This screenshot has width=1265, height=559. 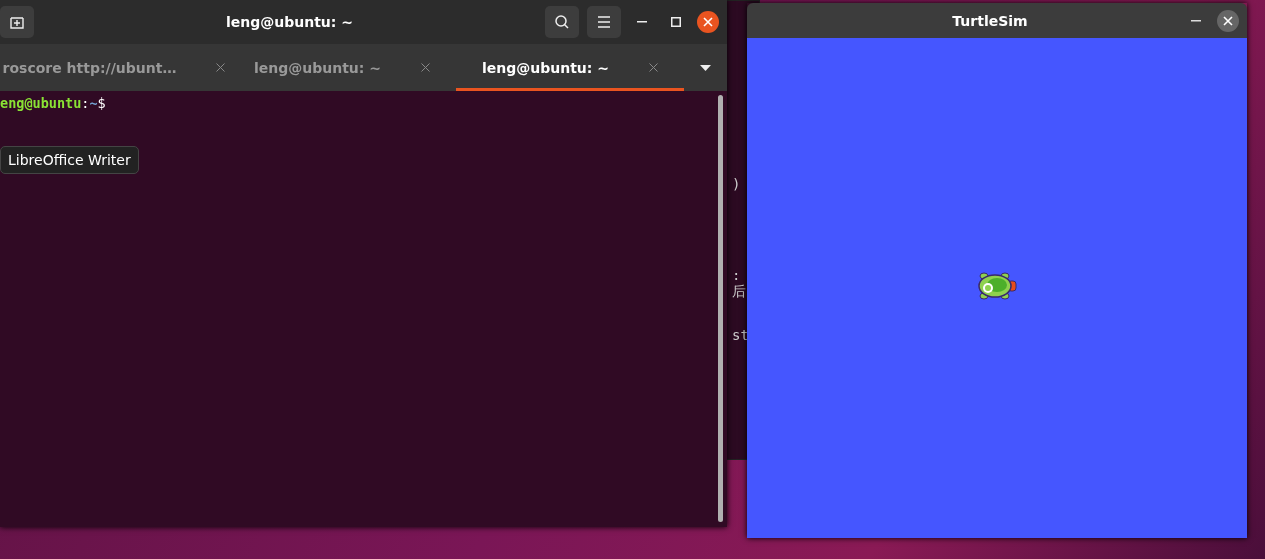 What do you see at coordinates (739, 292) in the screenshot?
I see `text-fragment: 后` at bounding box center [739, 292].